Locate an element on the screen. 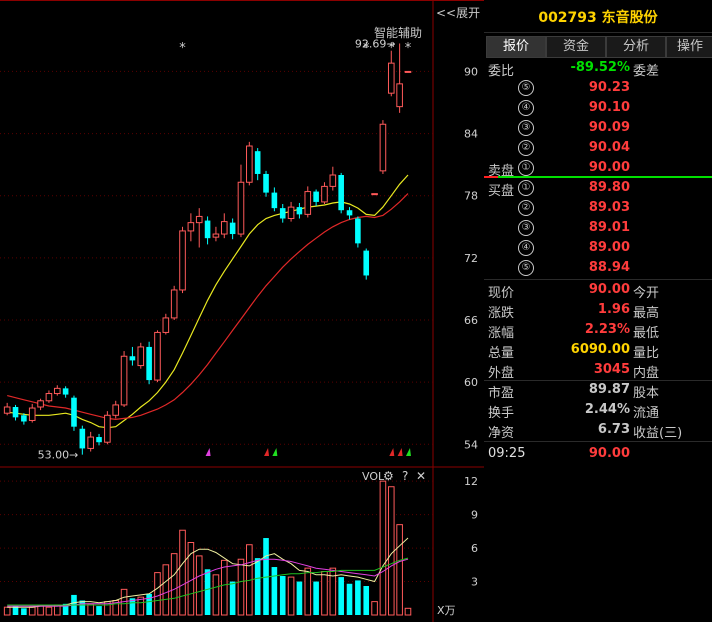 The height and width of the screenshot is (622, 712). weibi-row: 委比 -89.52% 委差 is located at coordinates (598, 68).